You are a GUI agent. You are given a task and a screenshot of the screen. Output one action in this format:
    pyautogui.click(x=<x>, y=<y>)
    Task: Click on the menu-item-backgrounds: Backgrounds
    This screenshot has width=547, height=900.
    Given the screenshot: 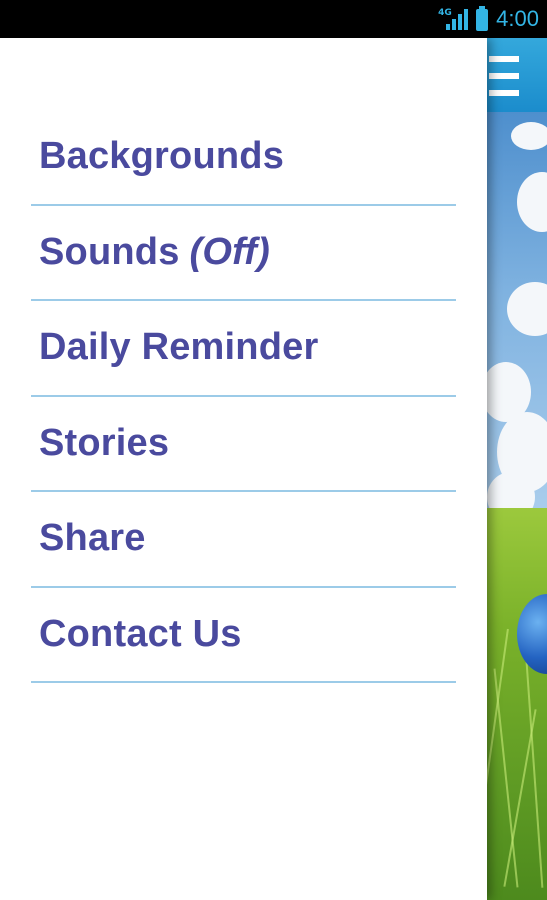 What is the action you would take?
    pyautogui.click(x=243, y=158)
    